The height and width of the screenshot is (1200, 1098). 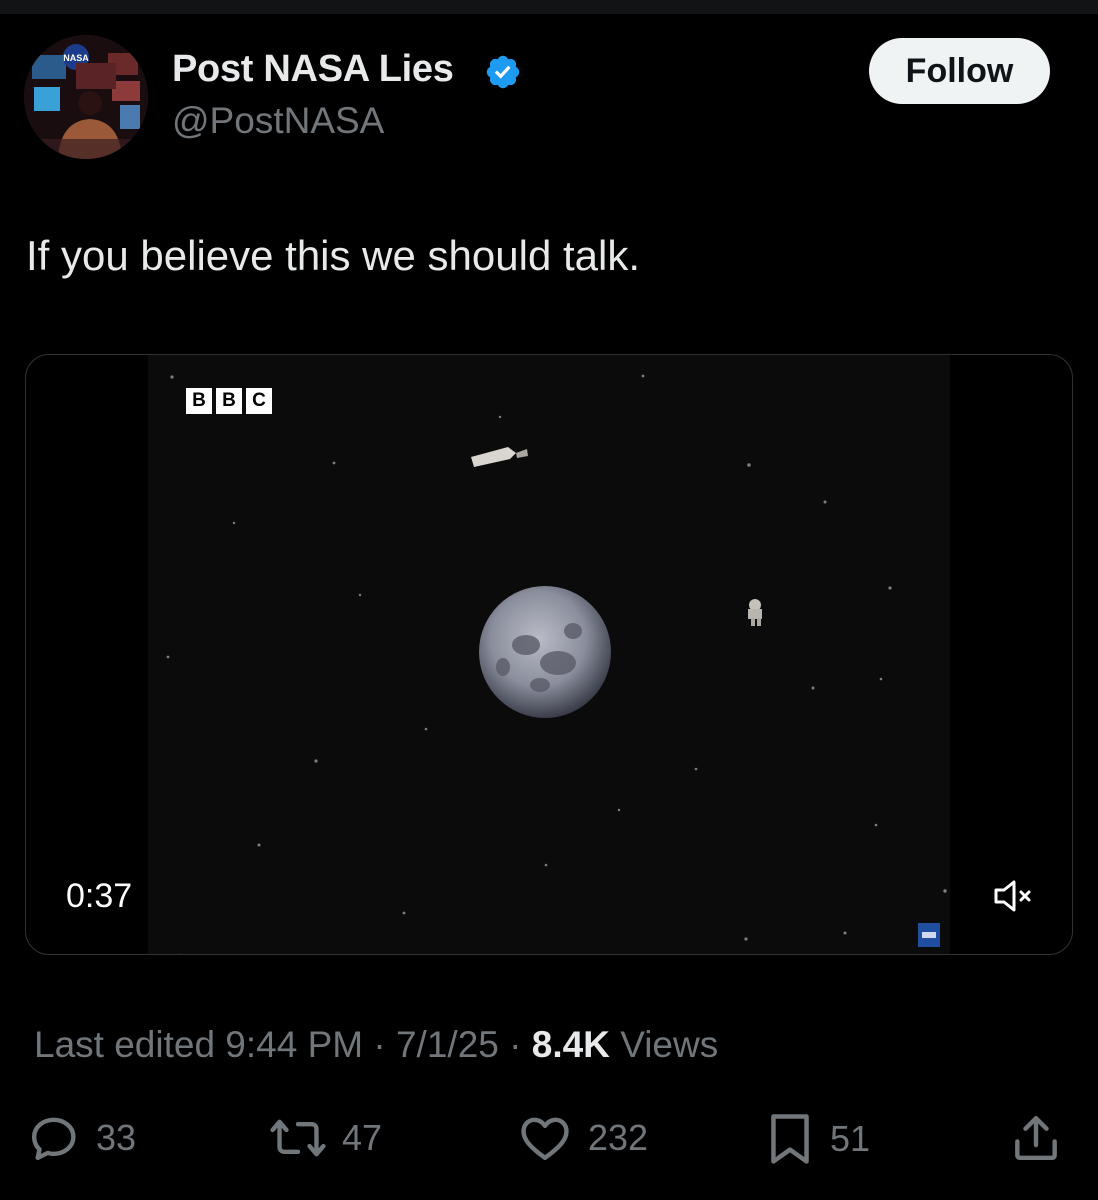 What do you see at coordinates (362, 1137) in the screenshot?
I see `repost-count: 47` at bounding box center [362, 1137].